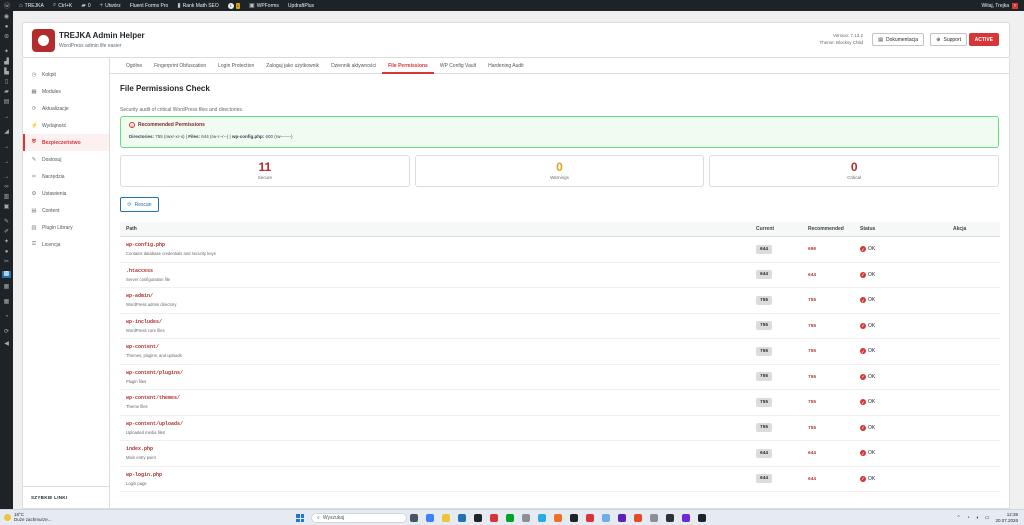 Image resolution: width=1024 pixels, height=525 pixels. What do you see at coordinates (6, 344) in the screenshot?
I see `collapse-icon: ◀` at bounding box center [6, 344].